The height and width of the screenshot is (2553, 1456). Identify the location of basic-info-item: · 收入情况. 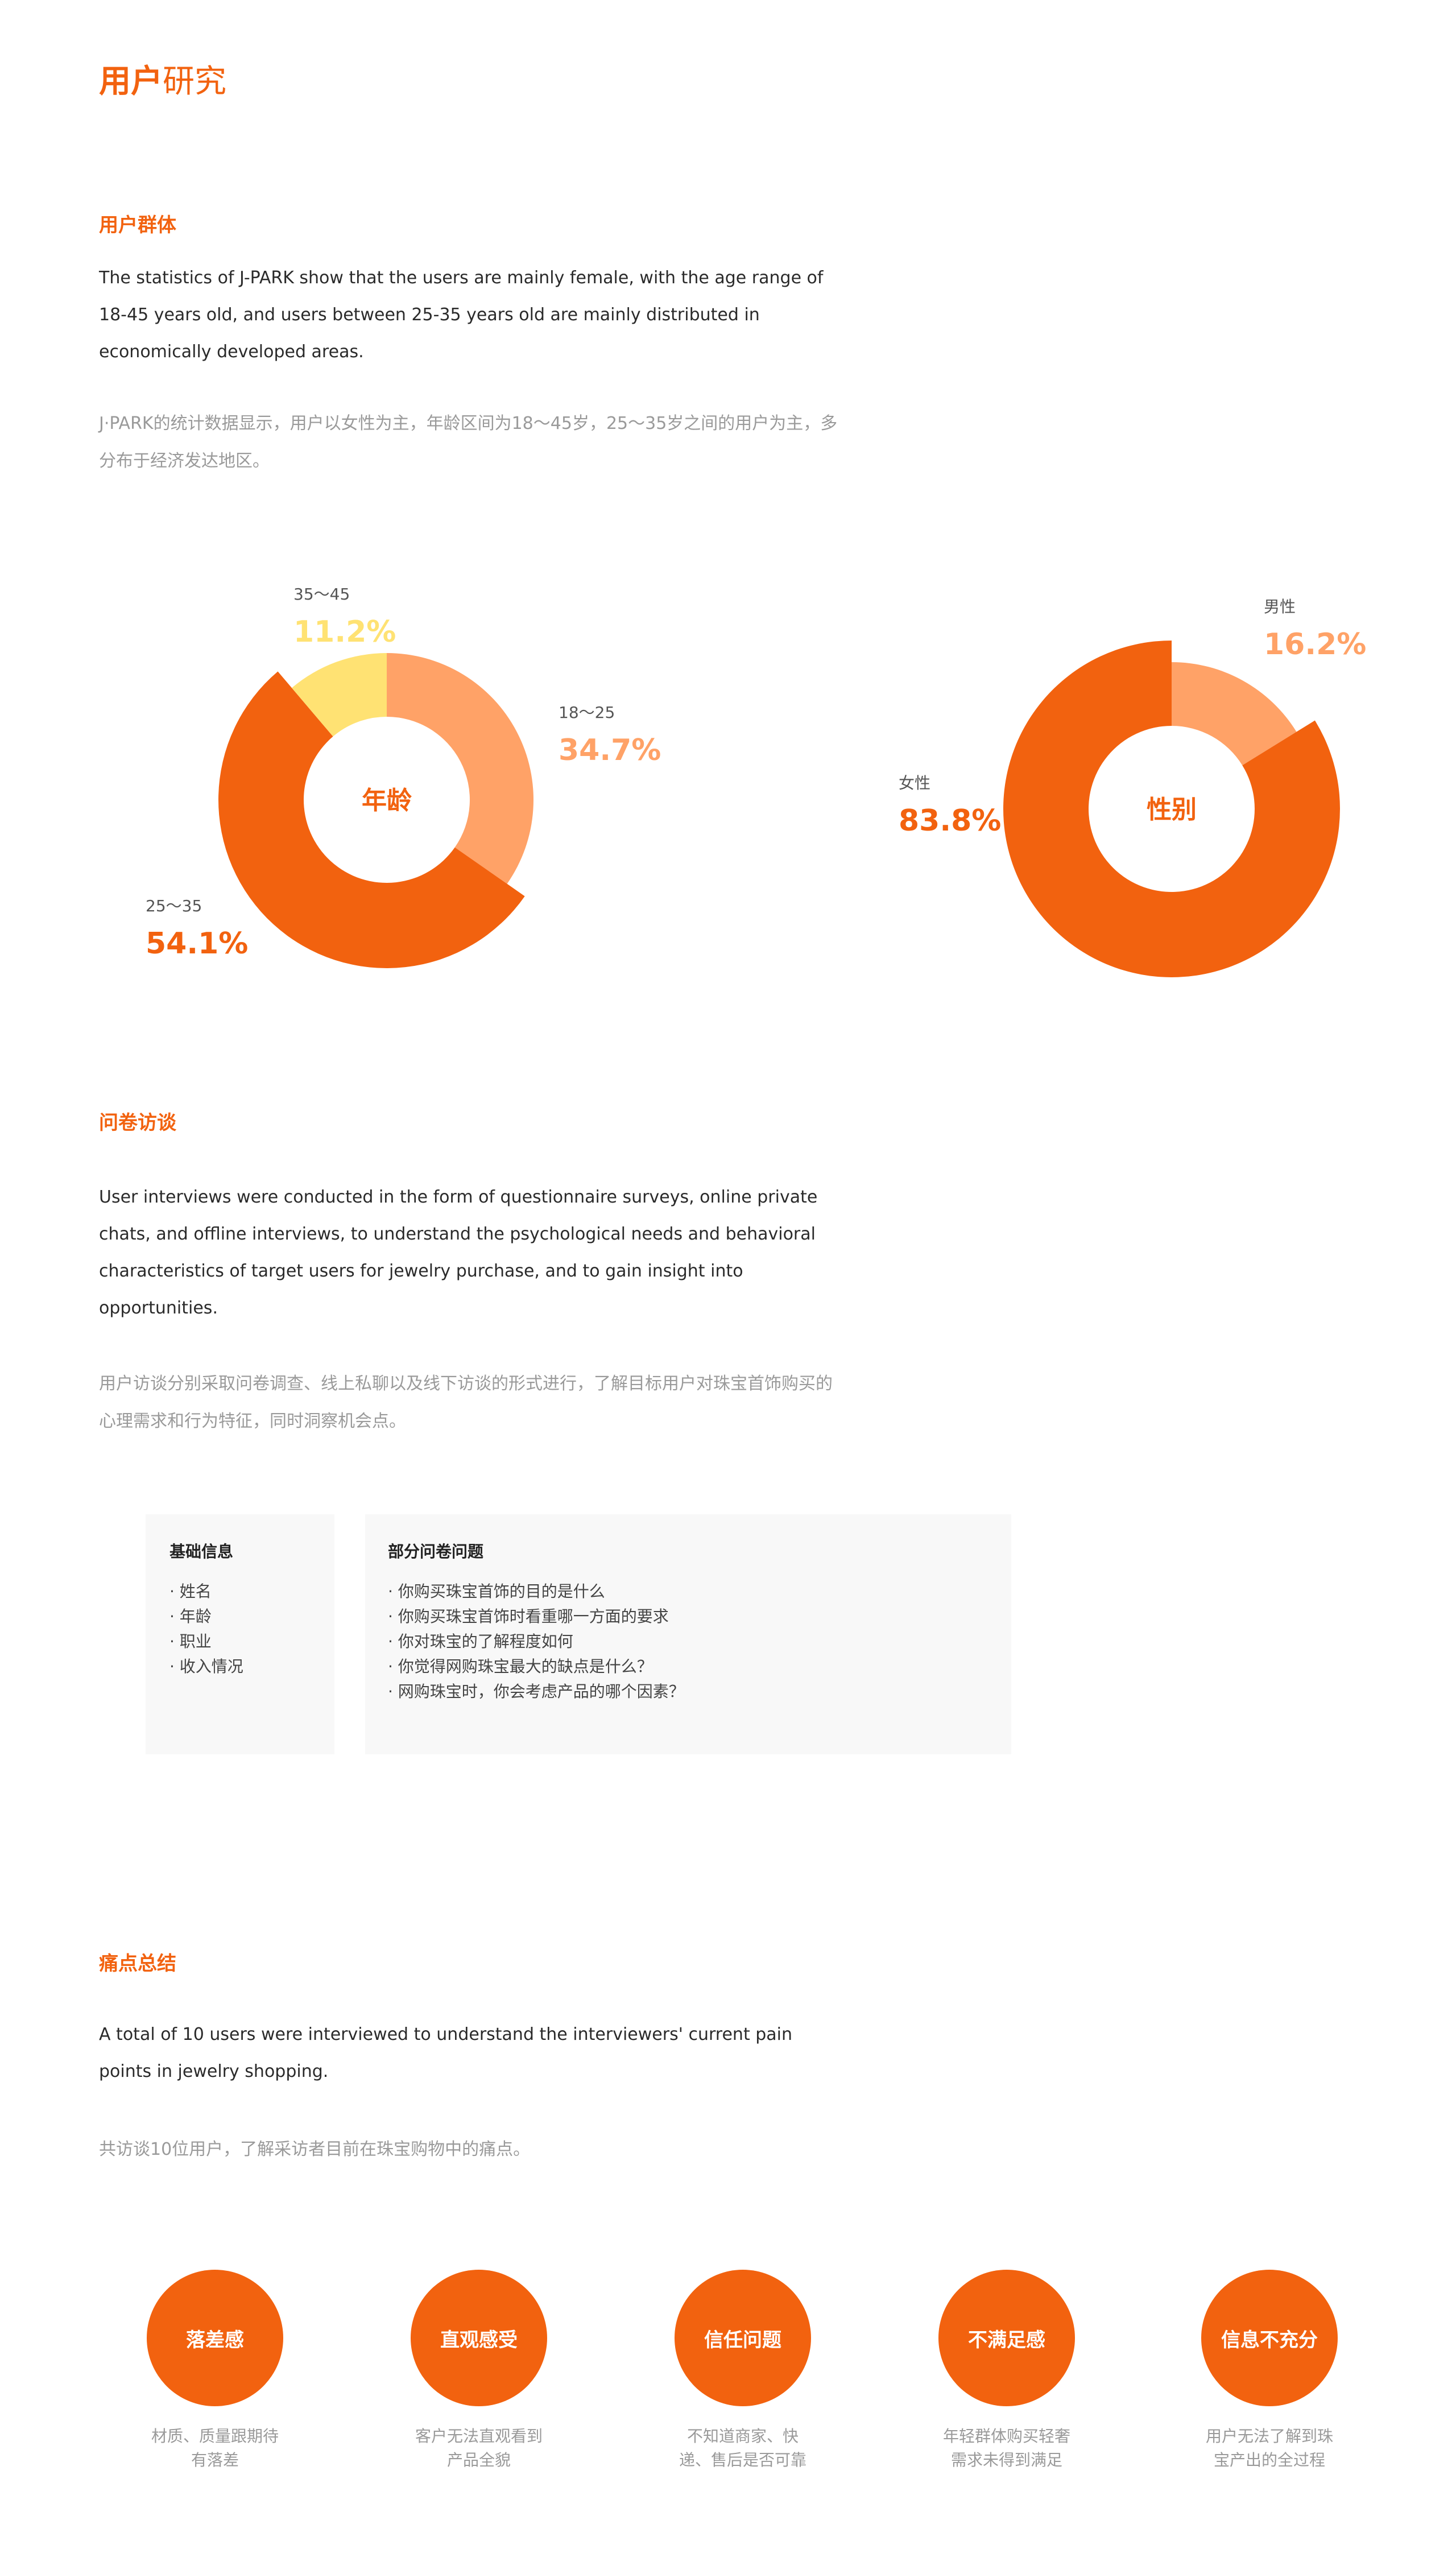
(206, 1667).